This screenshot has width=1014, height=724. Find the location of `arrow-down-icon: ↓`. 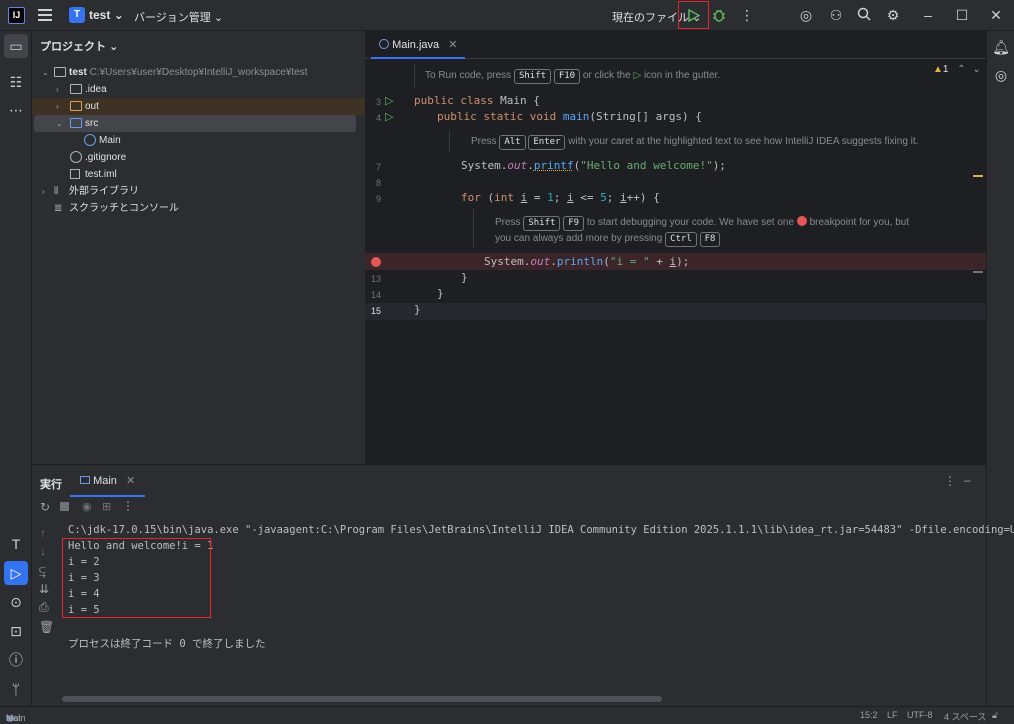

arrow-down-icon: ↓ is located at coordinates (43, 551).